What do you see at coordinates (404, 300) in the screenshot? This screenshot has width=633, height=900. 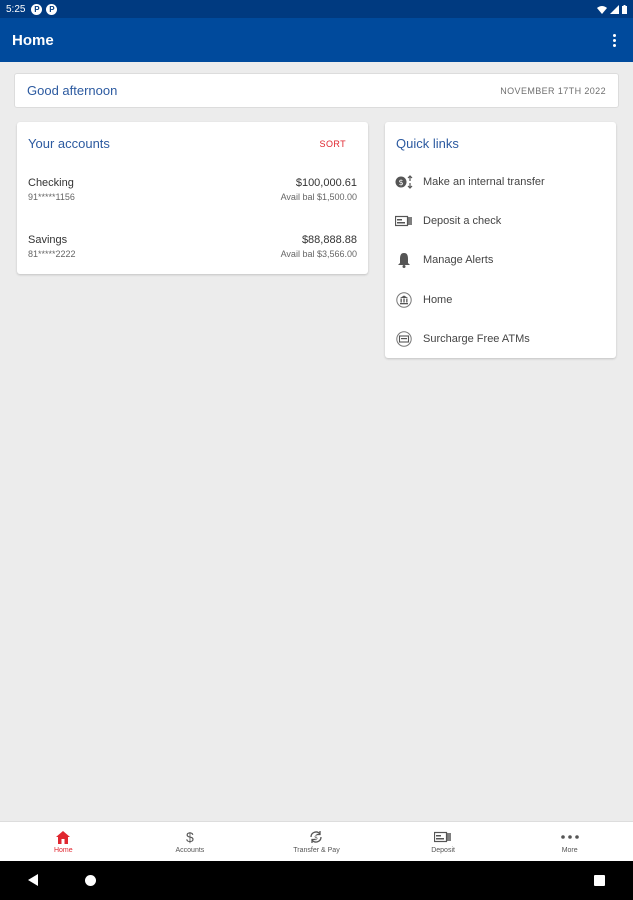 I see `bank-icon` at bounding box center [404, 300].